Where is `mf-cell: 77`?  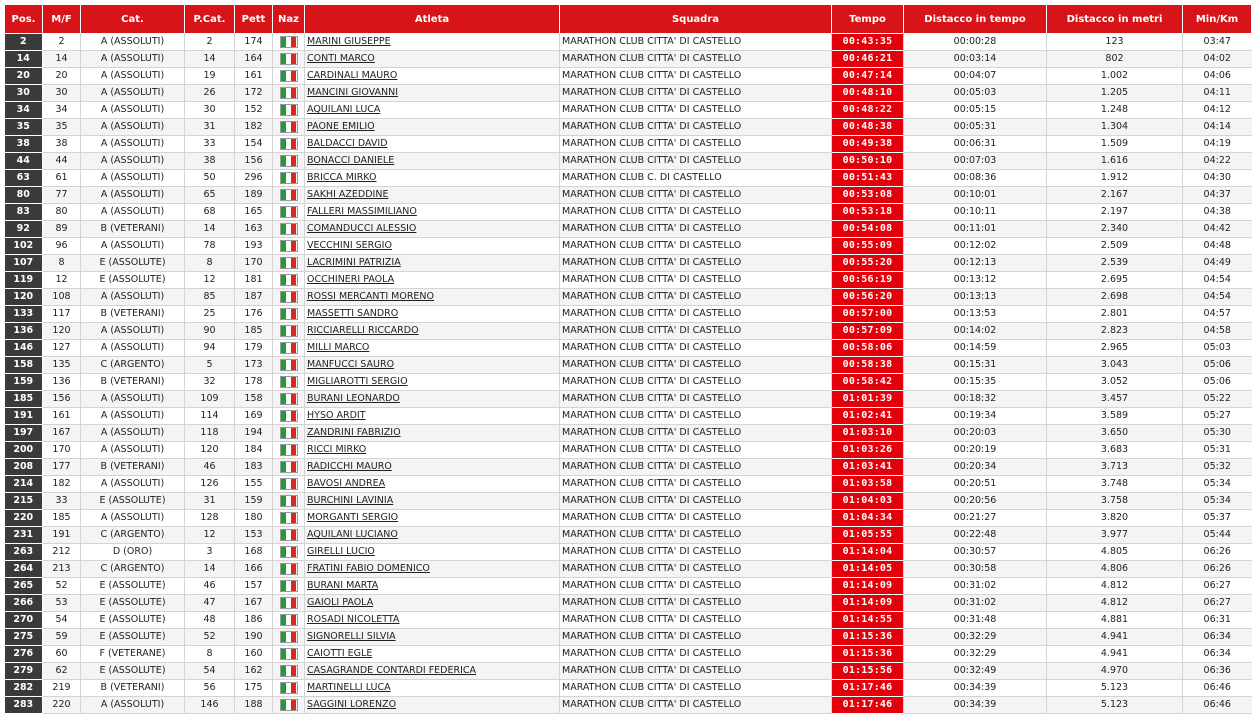
mf-cell: 77 is located at coordinates (61, 195).